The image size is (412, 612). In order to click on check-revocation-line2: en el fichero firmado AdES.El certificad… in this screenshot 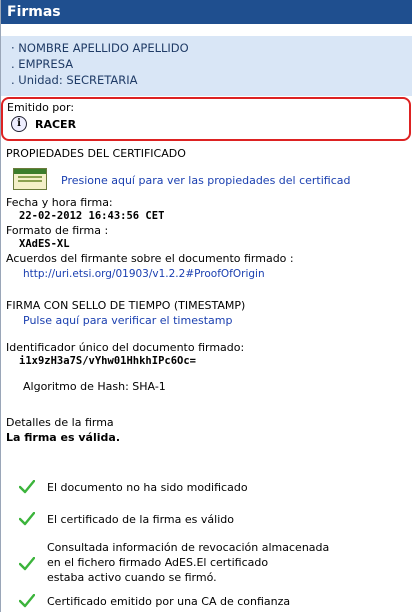, I will do `click(158, 562)`.